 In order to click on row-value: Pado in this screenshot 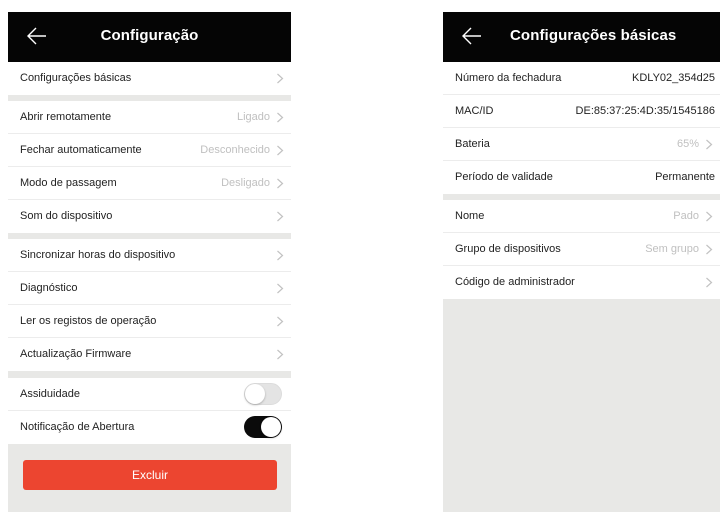, I will do `click(686, 216)`.